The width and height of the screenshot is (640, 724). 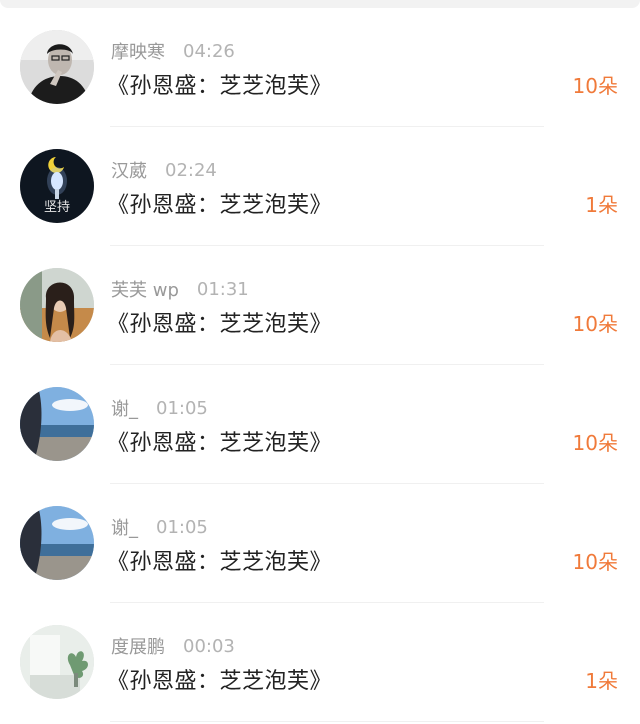 What do you see at coordinates (320, 4) in the screenshot?
I see `top-card-edge` at bounding box center [320, 4].